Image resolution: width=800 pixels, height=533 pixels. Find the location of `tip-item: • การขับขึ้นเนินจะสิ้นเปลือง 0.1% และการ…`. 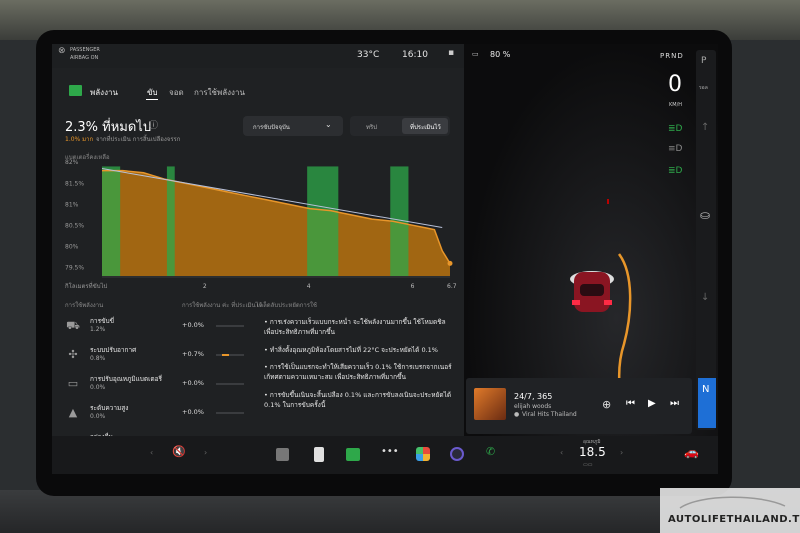

tip-item: • การขับขึ้นเนินจะสิ้นเปลือง 0.1% และการ… is located at coordinates (359, 400).